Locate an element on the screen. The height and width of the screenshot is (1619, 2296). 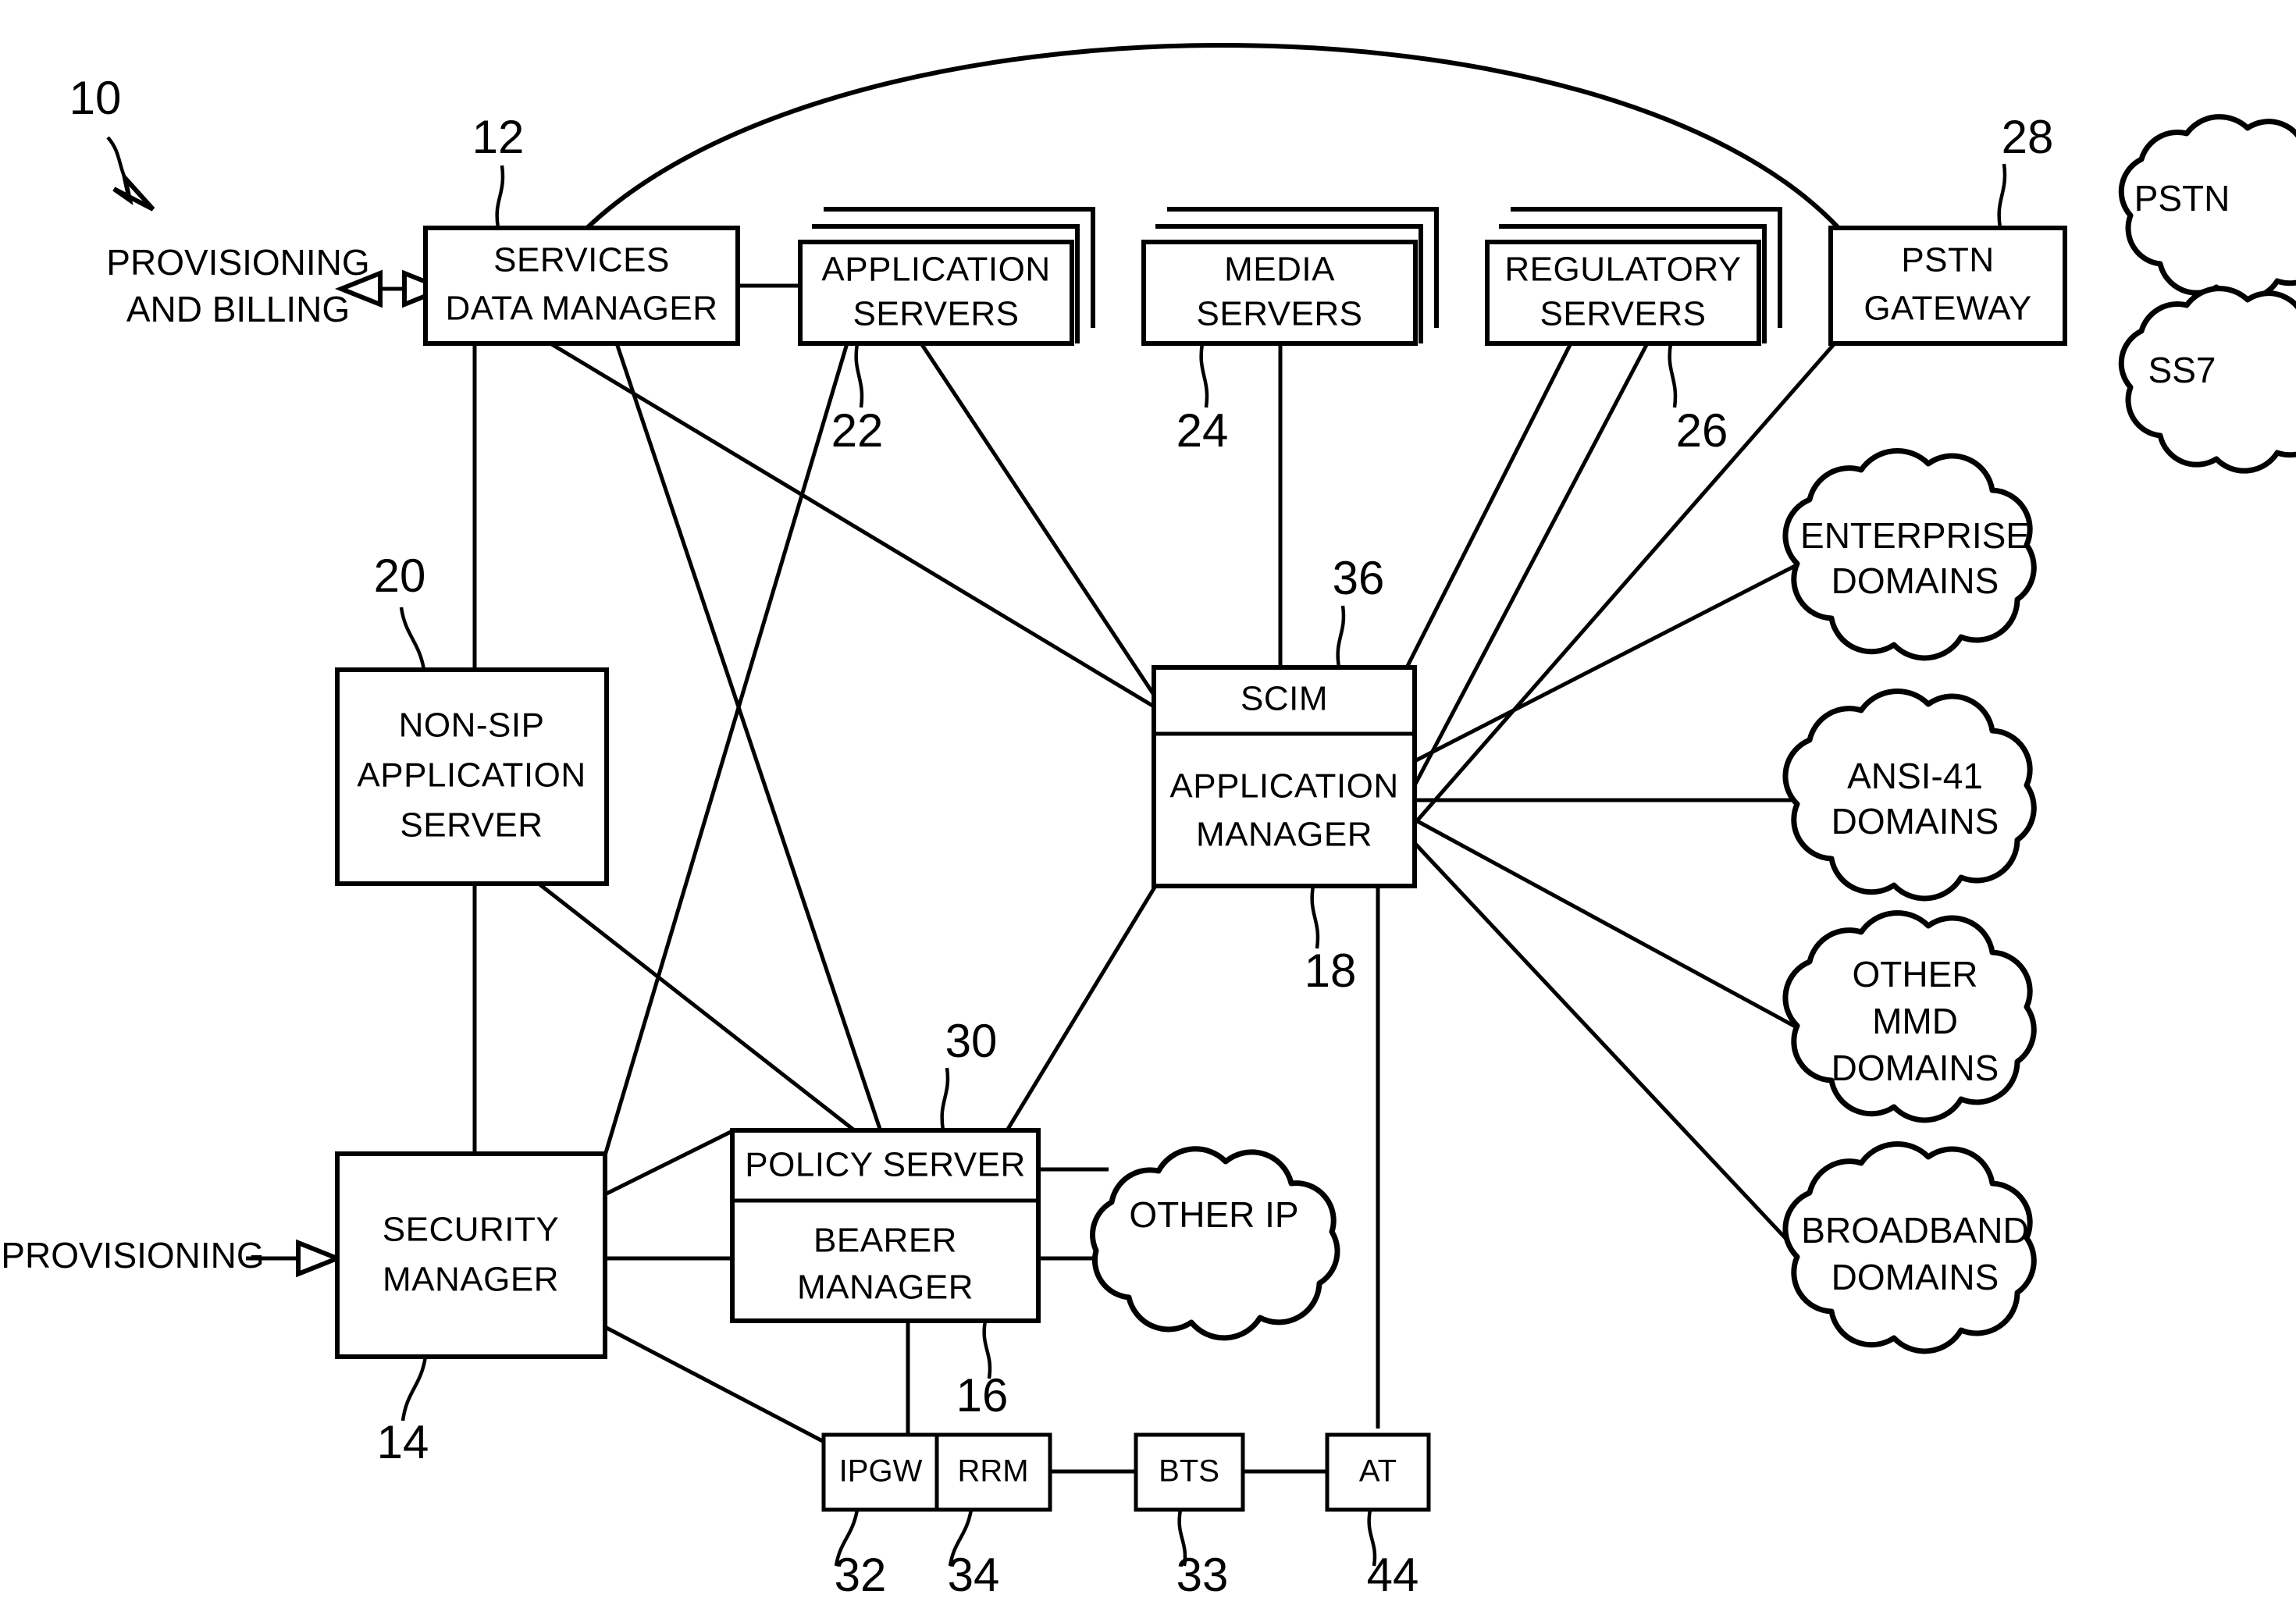
cloud-other-ip-label: OTHER IP is located at coordinates (1213, 1214).